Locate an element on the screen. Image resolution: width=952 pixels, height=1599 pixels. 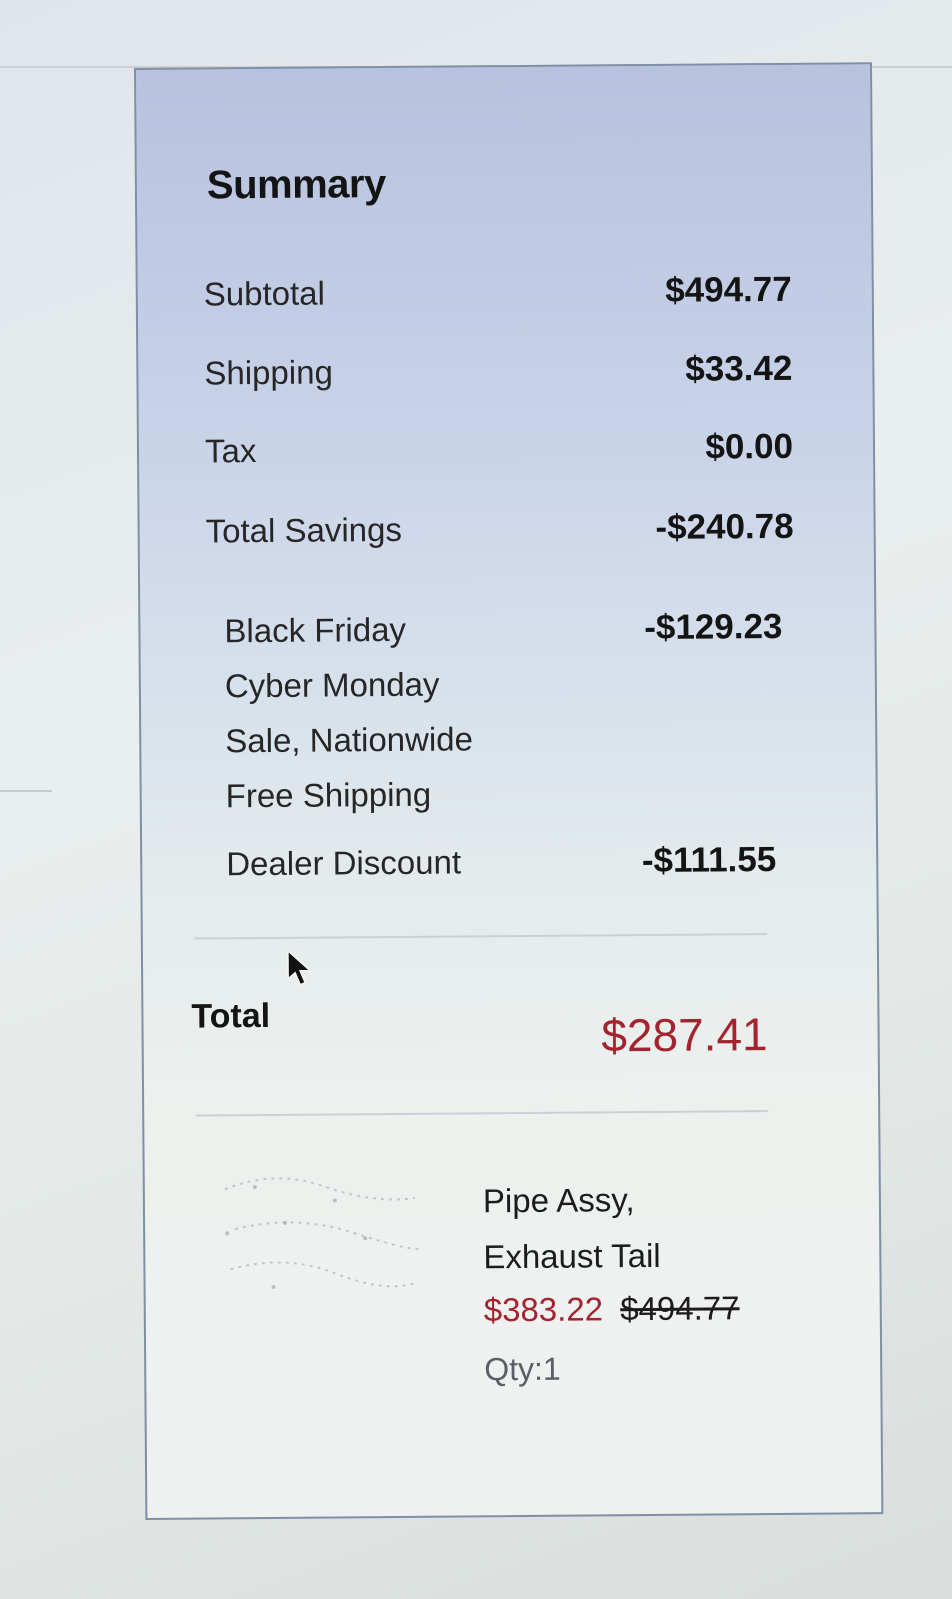
total-divider is located at coordinates (480, 936).